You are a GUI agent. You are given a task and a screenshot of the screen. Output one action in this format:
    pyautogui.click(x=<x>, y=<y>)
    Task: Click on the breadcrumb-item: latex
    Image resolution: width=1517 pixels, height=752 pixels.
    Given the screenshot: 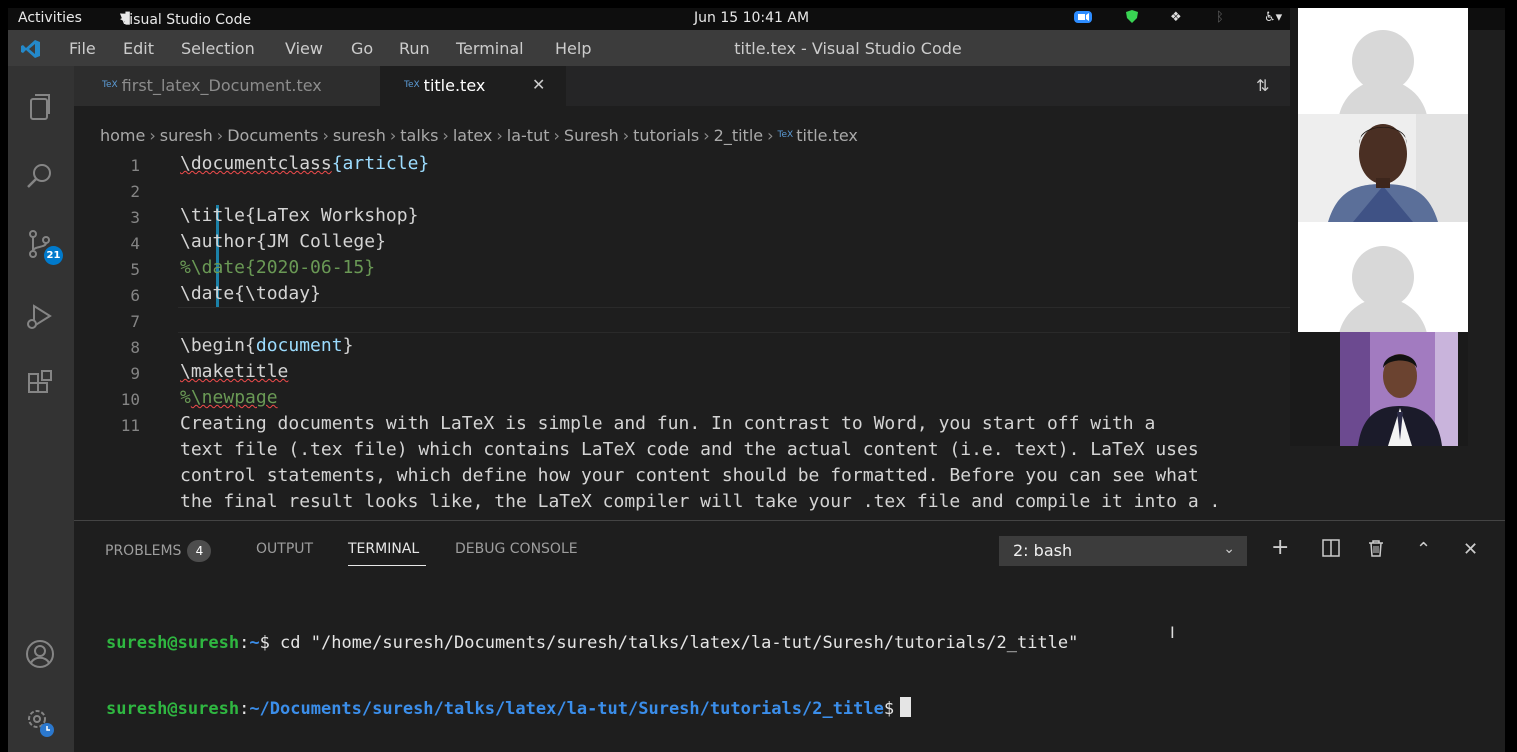 What is the action you would take?
    pyautogui.click(x=473, y=135)
    